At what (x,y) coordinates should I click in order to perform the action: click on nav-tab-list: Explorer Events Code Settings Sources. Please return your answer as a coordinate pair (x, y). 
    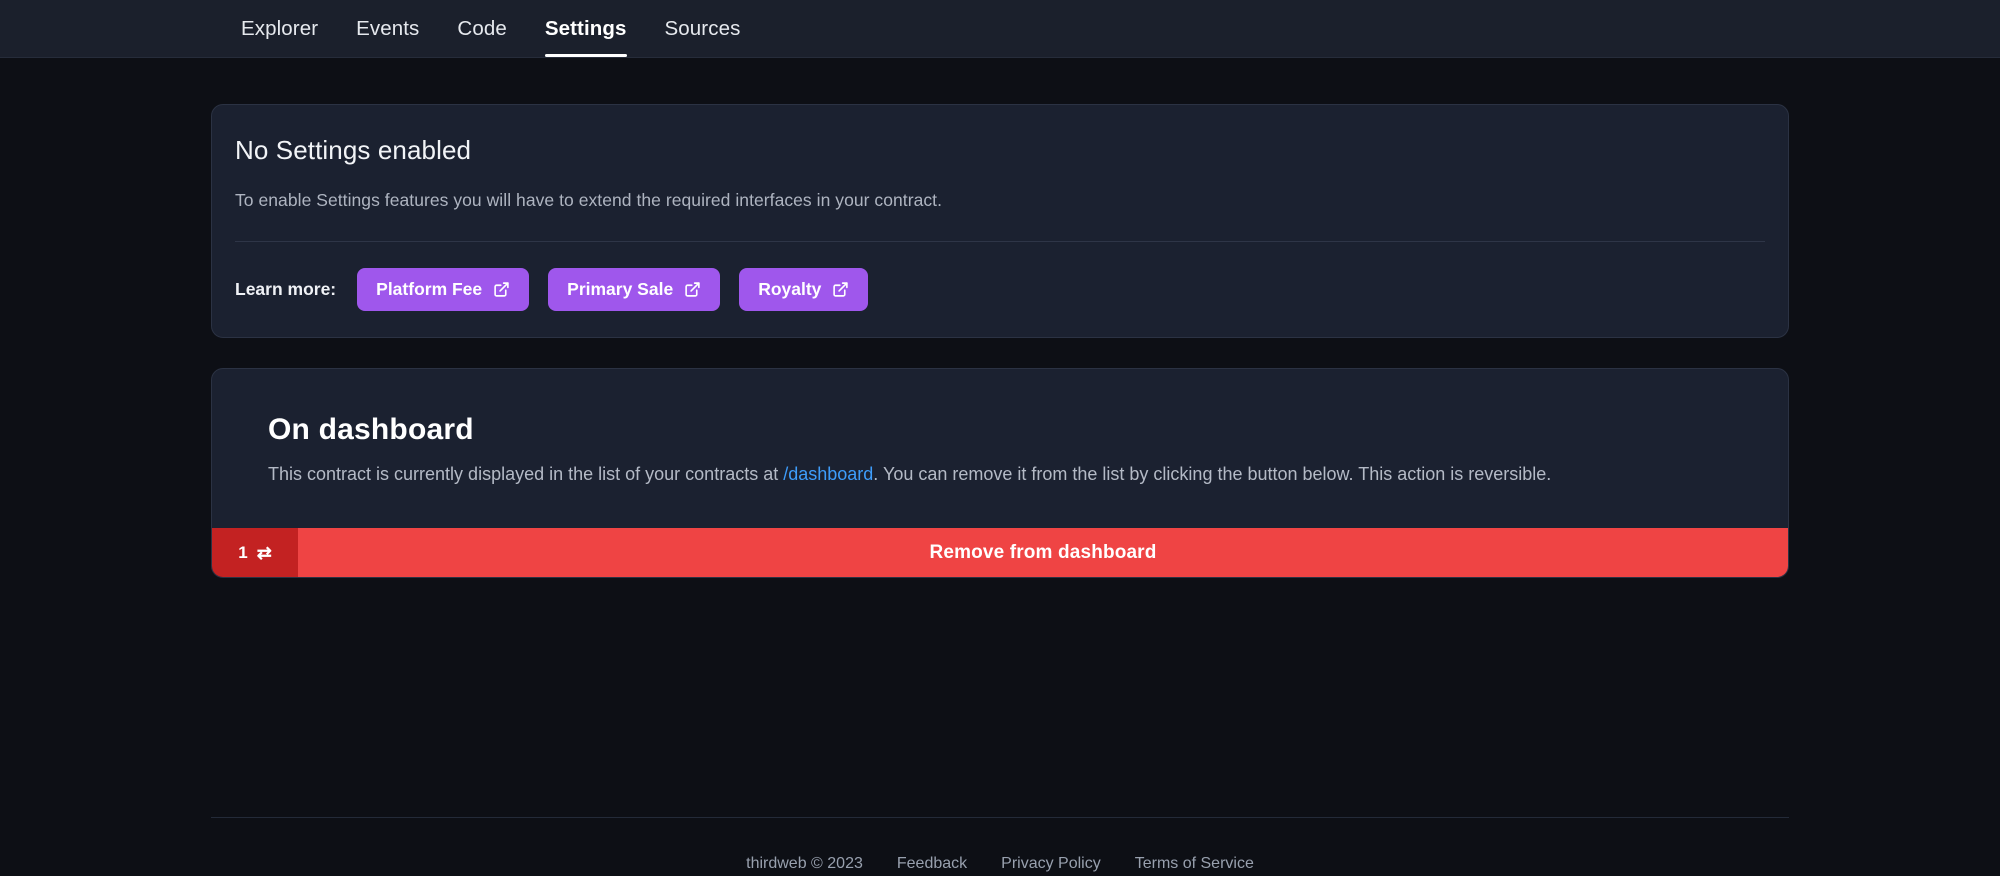
    Looking at the image, I should click on (490, 28).